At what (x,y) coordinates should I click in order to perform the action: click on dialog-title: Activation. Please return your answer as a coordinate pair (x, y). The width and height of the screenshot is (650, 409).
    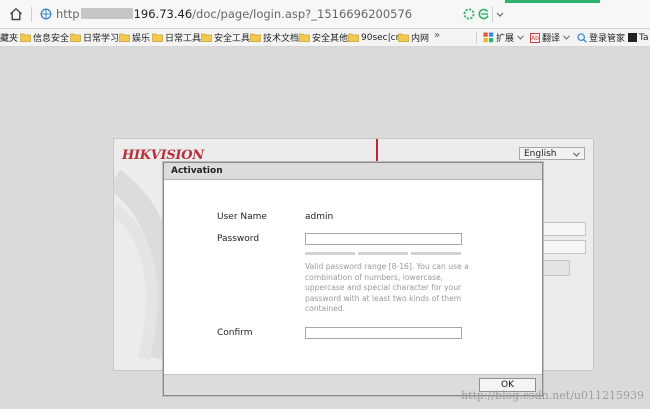
    Looking at the image, I should click on (353, 171).